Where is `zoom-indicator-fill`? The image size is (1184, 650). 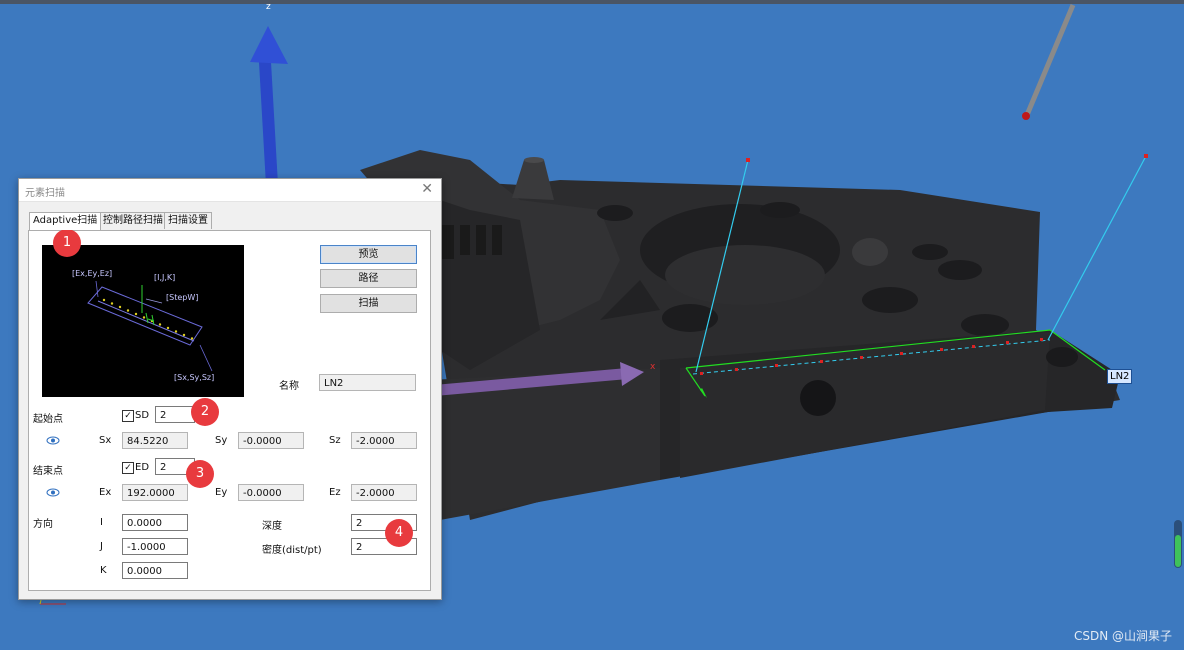 zoom-indicator-fill is located at coordinates (1178, 551).